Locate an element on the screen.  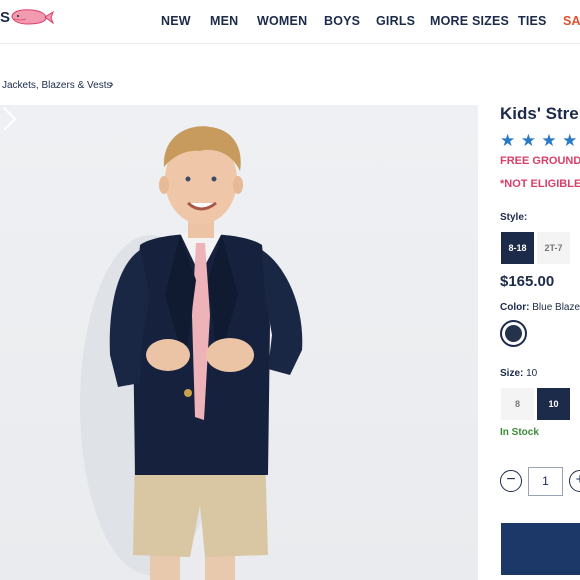
nav-women: WOMEN is located at coordinates (282, 21).